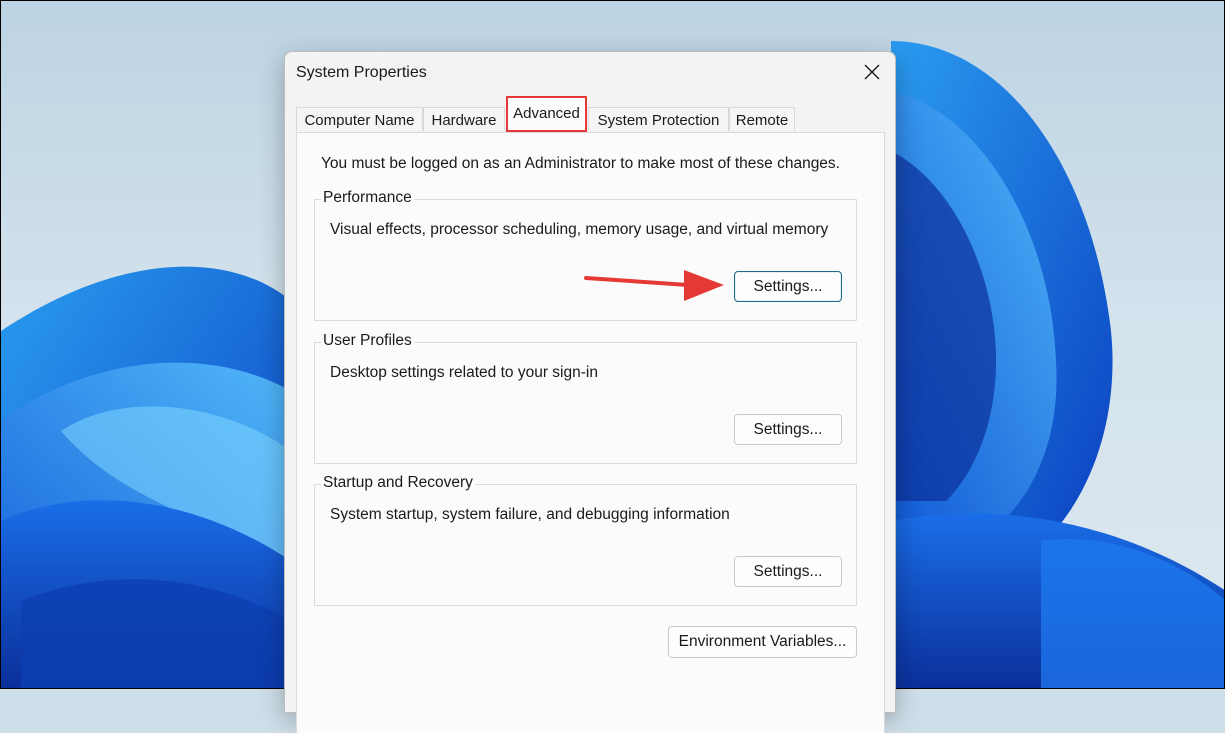 The image size is (1225, 733). I want to click on startup-recovery-label: Startup and Recovery, so click(398, 483).